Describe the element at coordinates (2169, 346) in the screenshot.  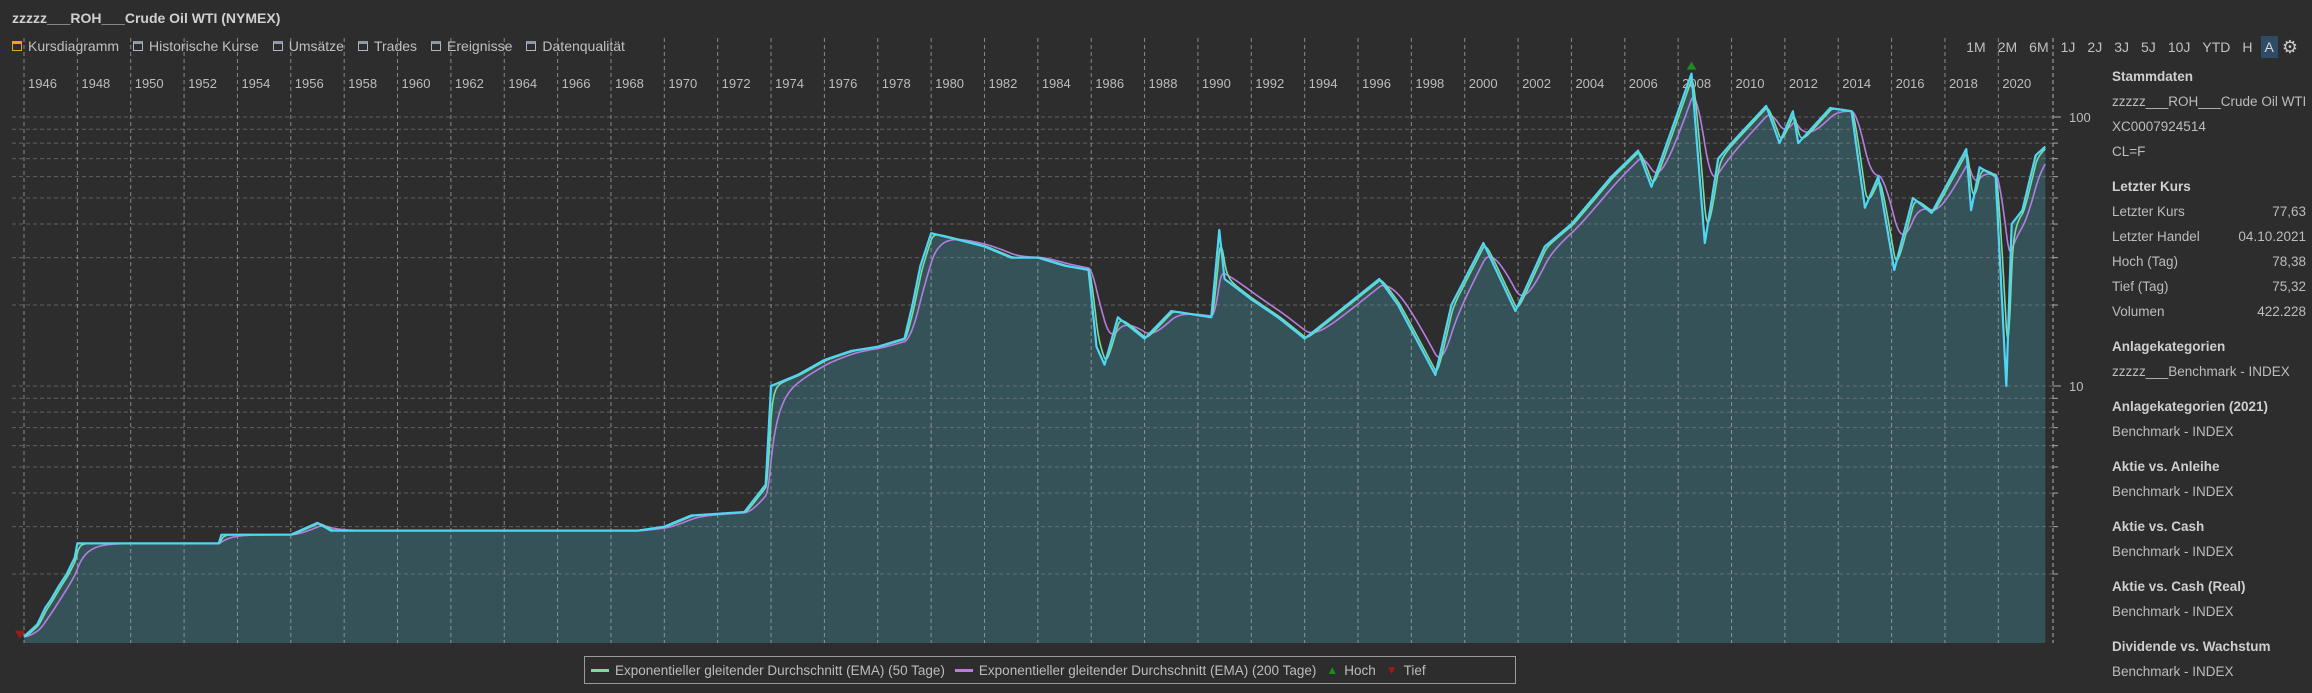
I see `sidebar-section-title: Anlagekategorien` at that location.